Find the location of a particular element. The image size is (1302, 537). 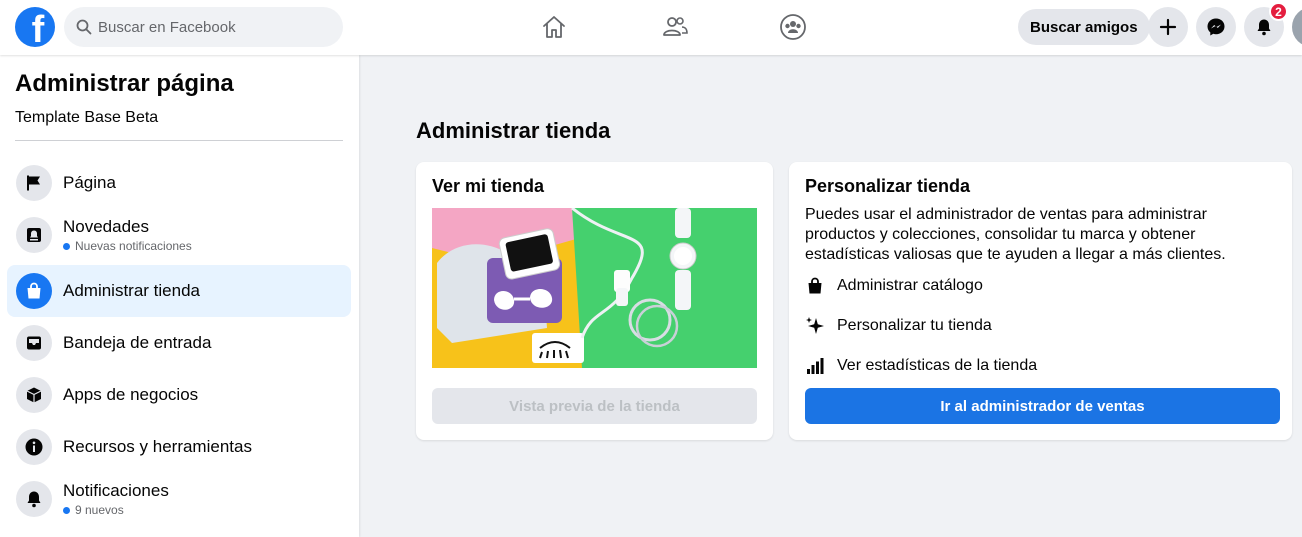

top-navigation-bar: f Buscar amigos 2 is located at coordinates (651, 27).